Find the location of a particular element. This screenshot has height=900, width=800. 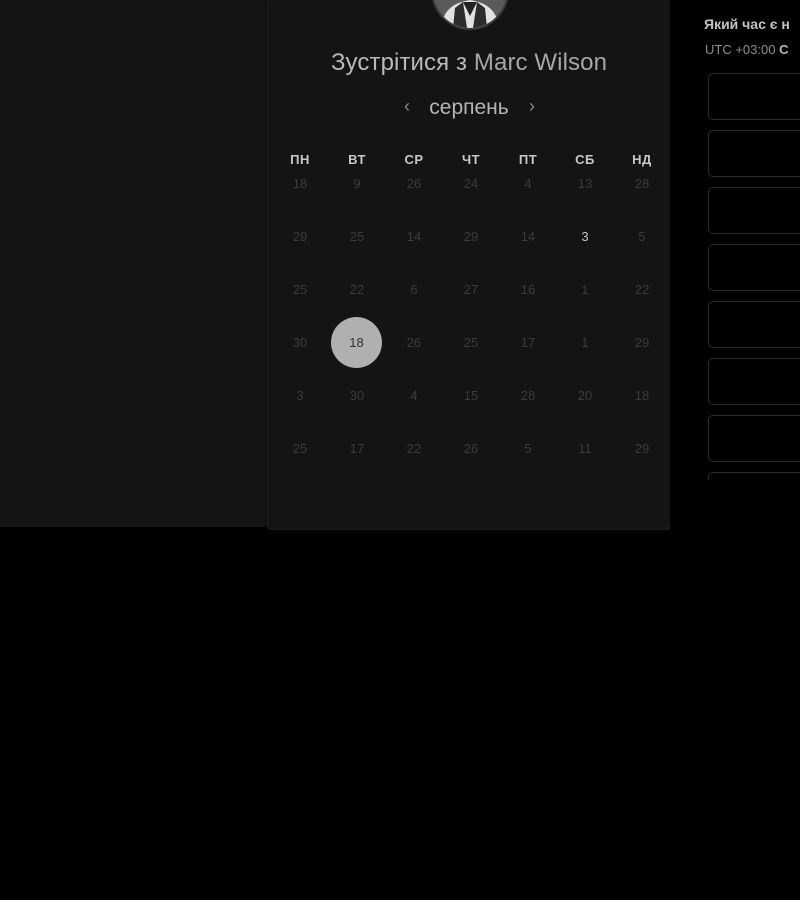

timezone-offset: UTC +03:00 is located at coordinates (740, 49).